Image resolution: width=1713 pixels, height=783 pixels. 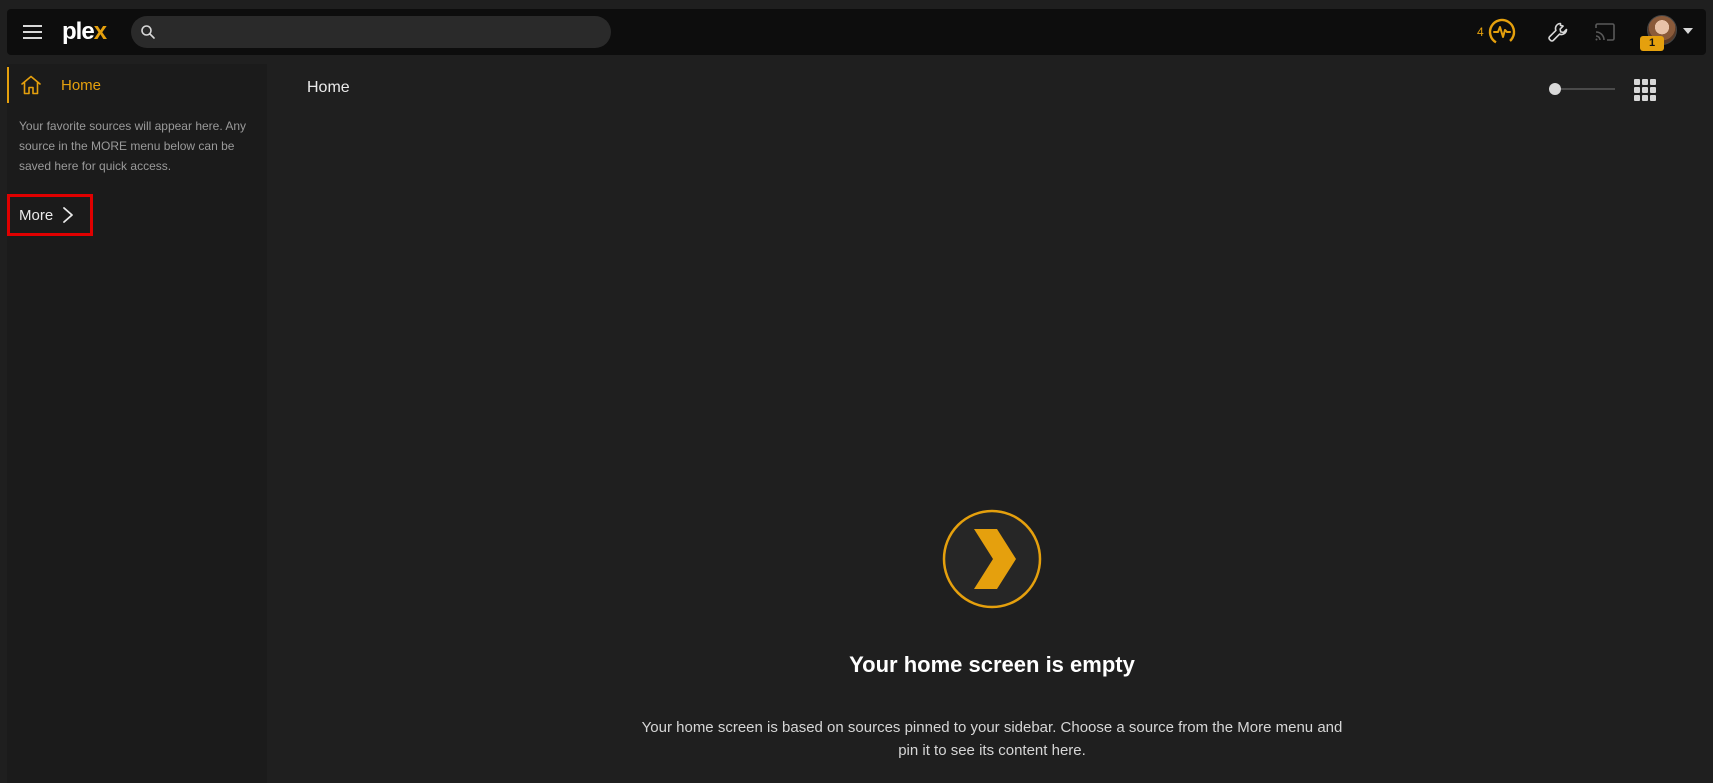 I want to click on plex-logo: plex, so click(x=84, y=32).